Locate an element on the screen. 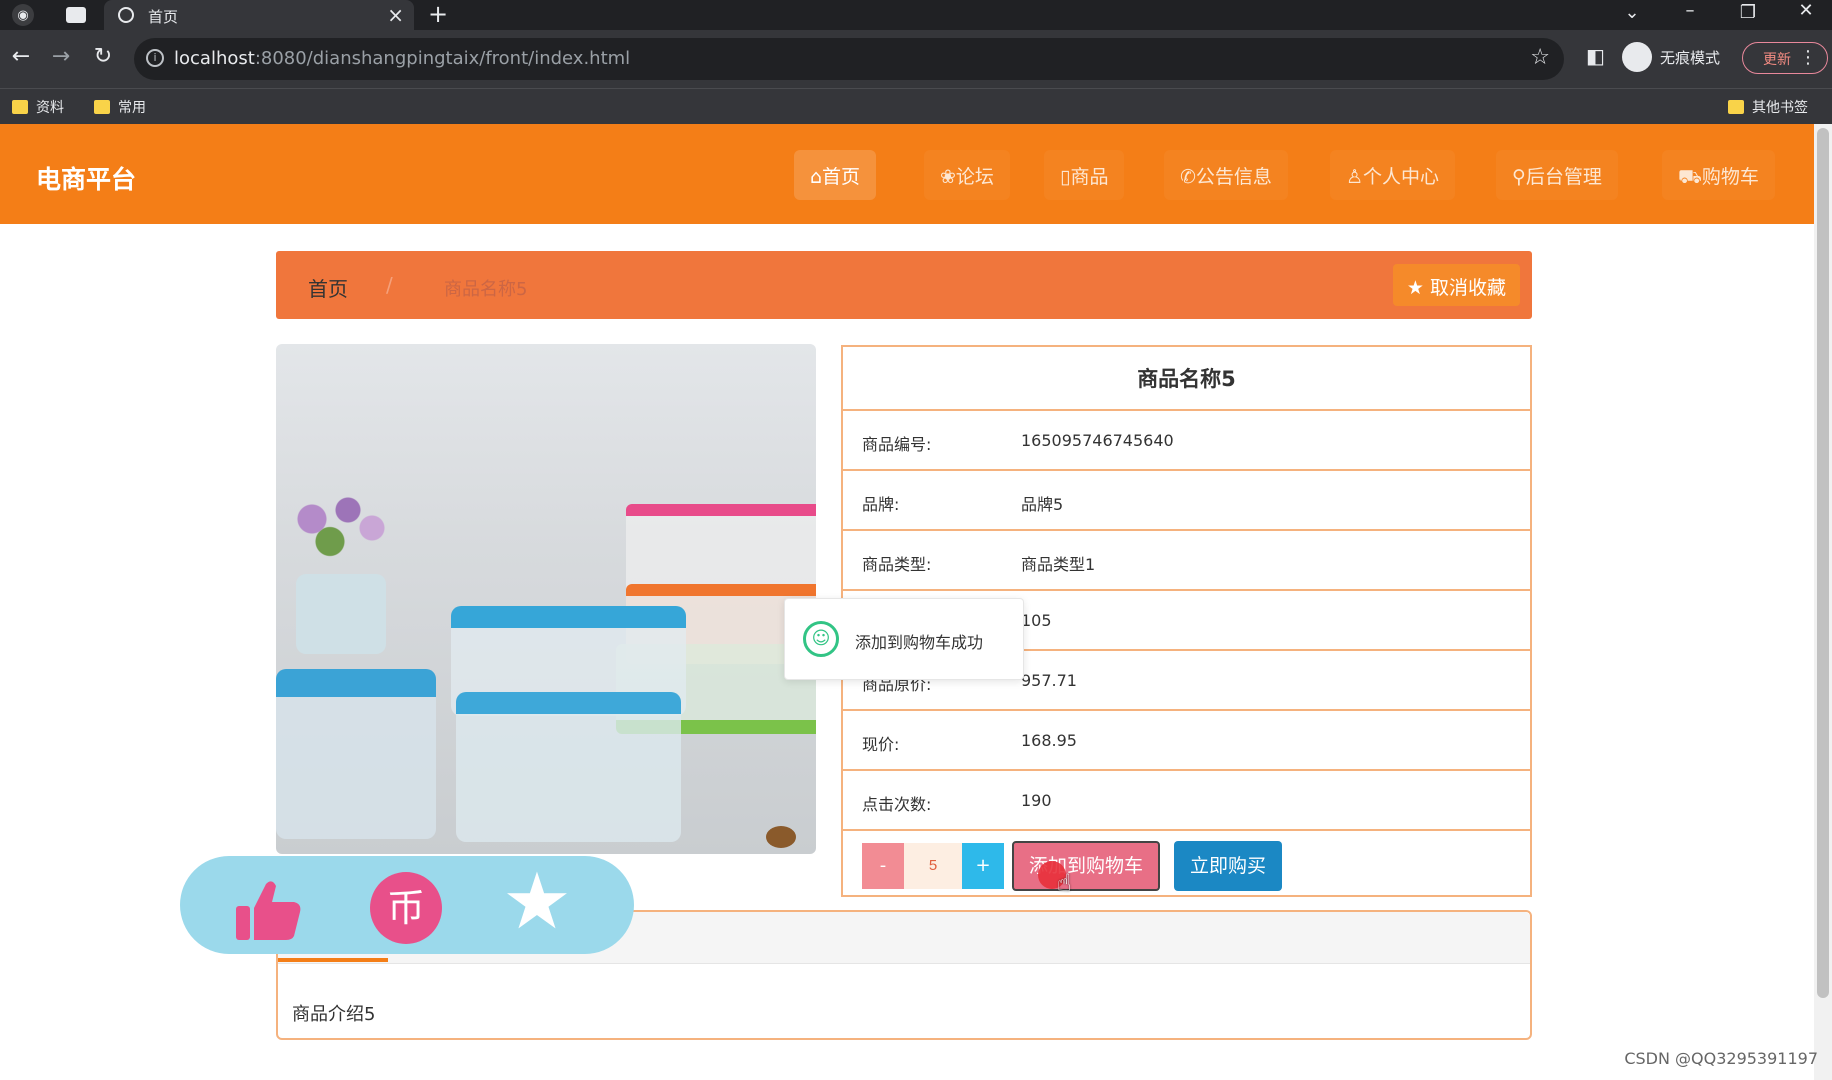  tab-title: 首页 is located at coordinates (163, 17).